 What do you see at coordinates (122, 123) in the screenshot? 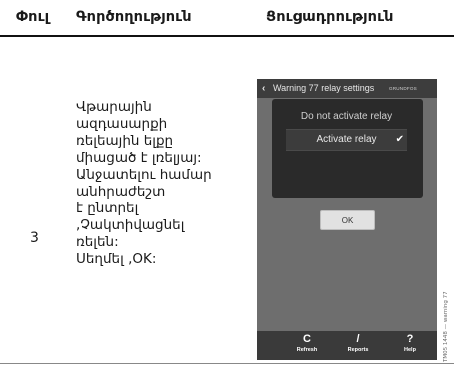
I see `description-line: ազդասարքի` at bounding box center [122, 123].